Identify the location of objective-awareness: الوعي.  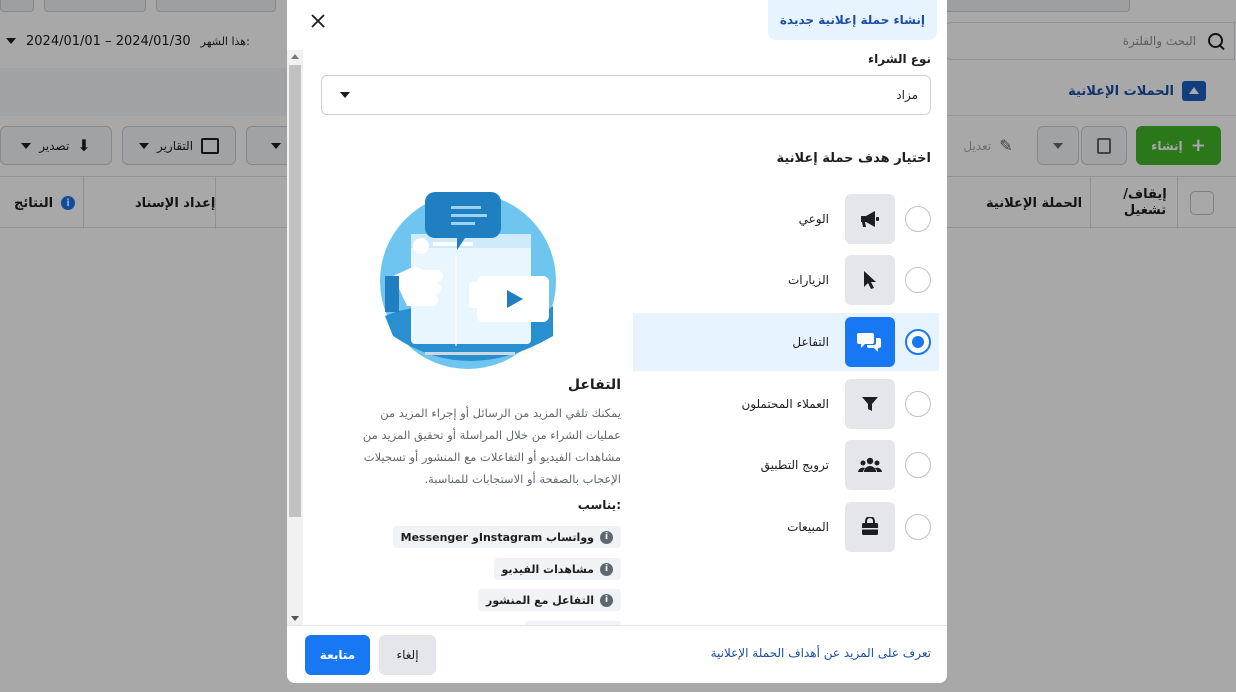
(786, 219).